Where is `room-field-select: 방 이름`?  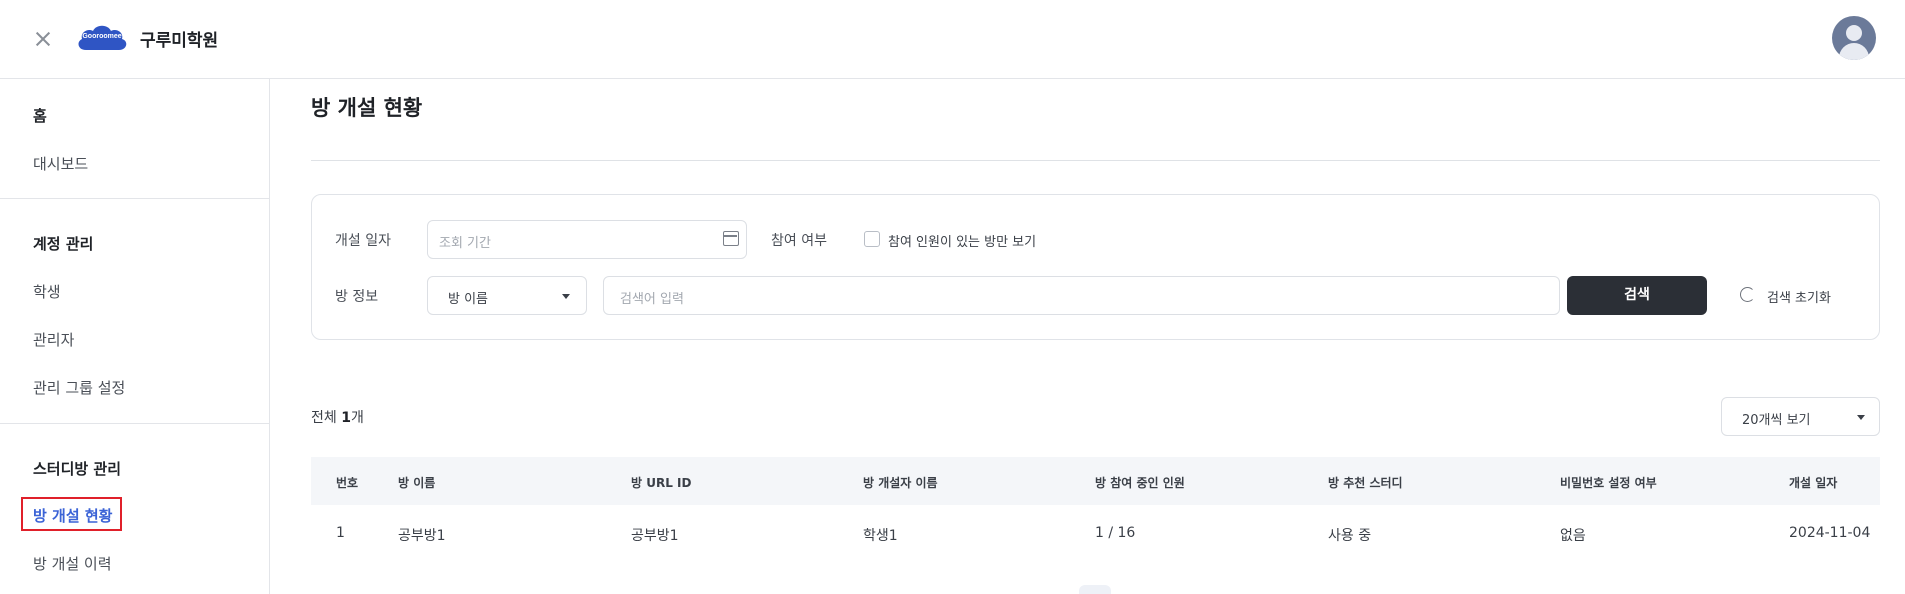 room-field-select: 방 이름 is located at coordinates (507, 295).